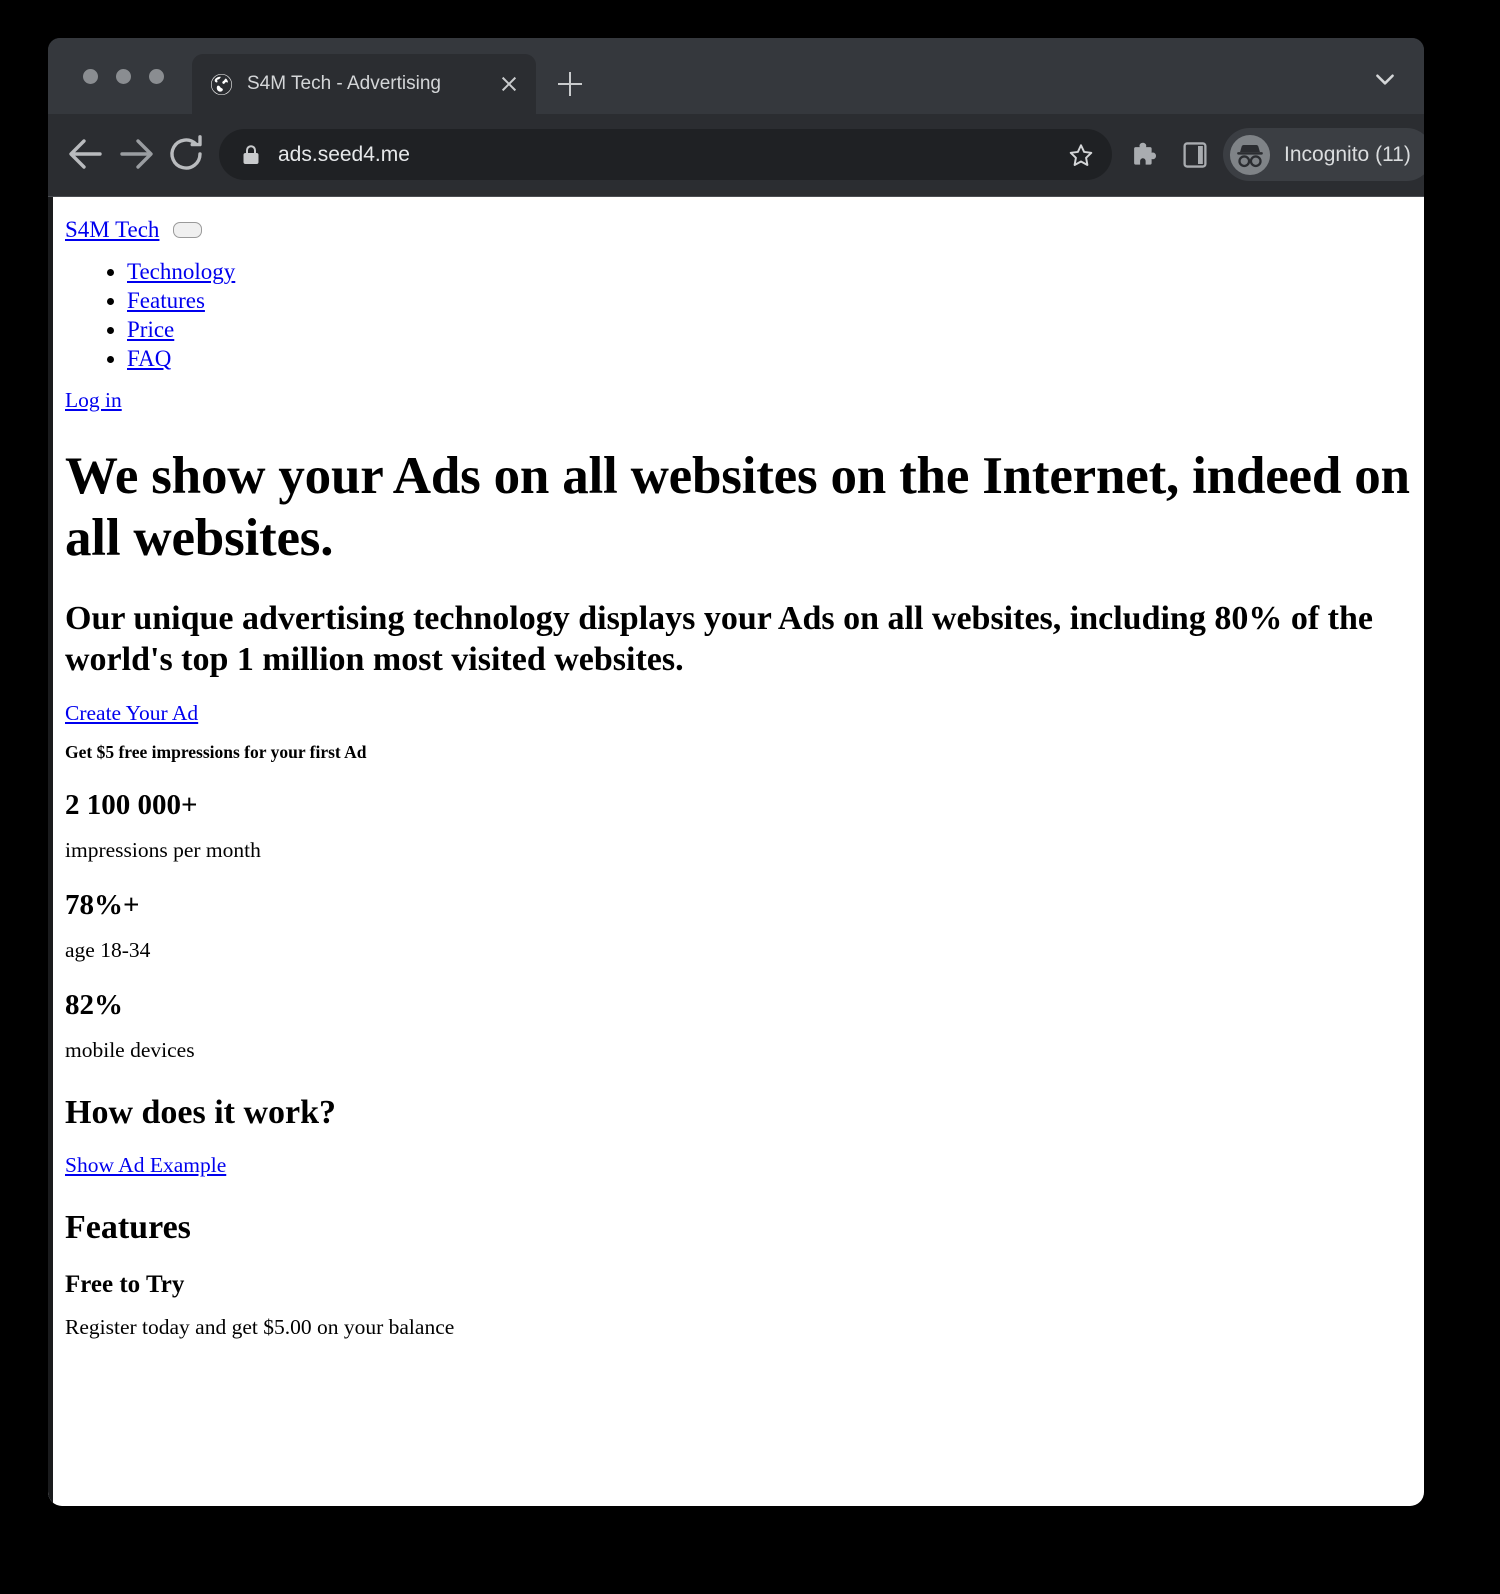 The height and width of the screenshot is (1594, 1500). What do you see at coordinates (102, 904) in the screenshot?
I see `stat-value-age: 78%+` at bounding box center [102, 904].